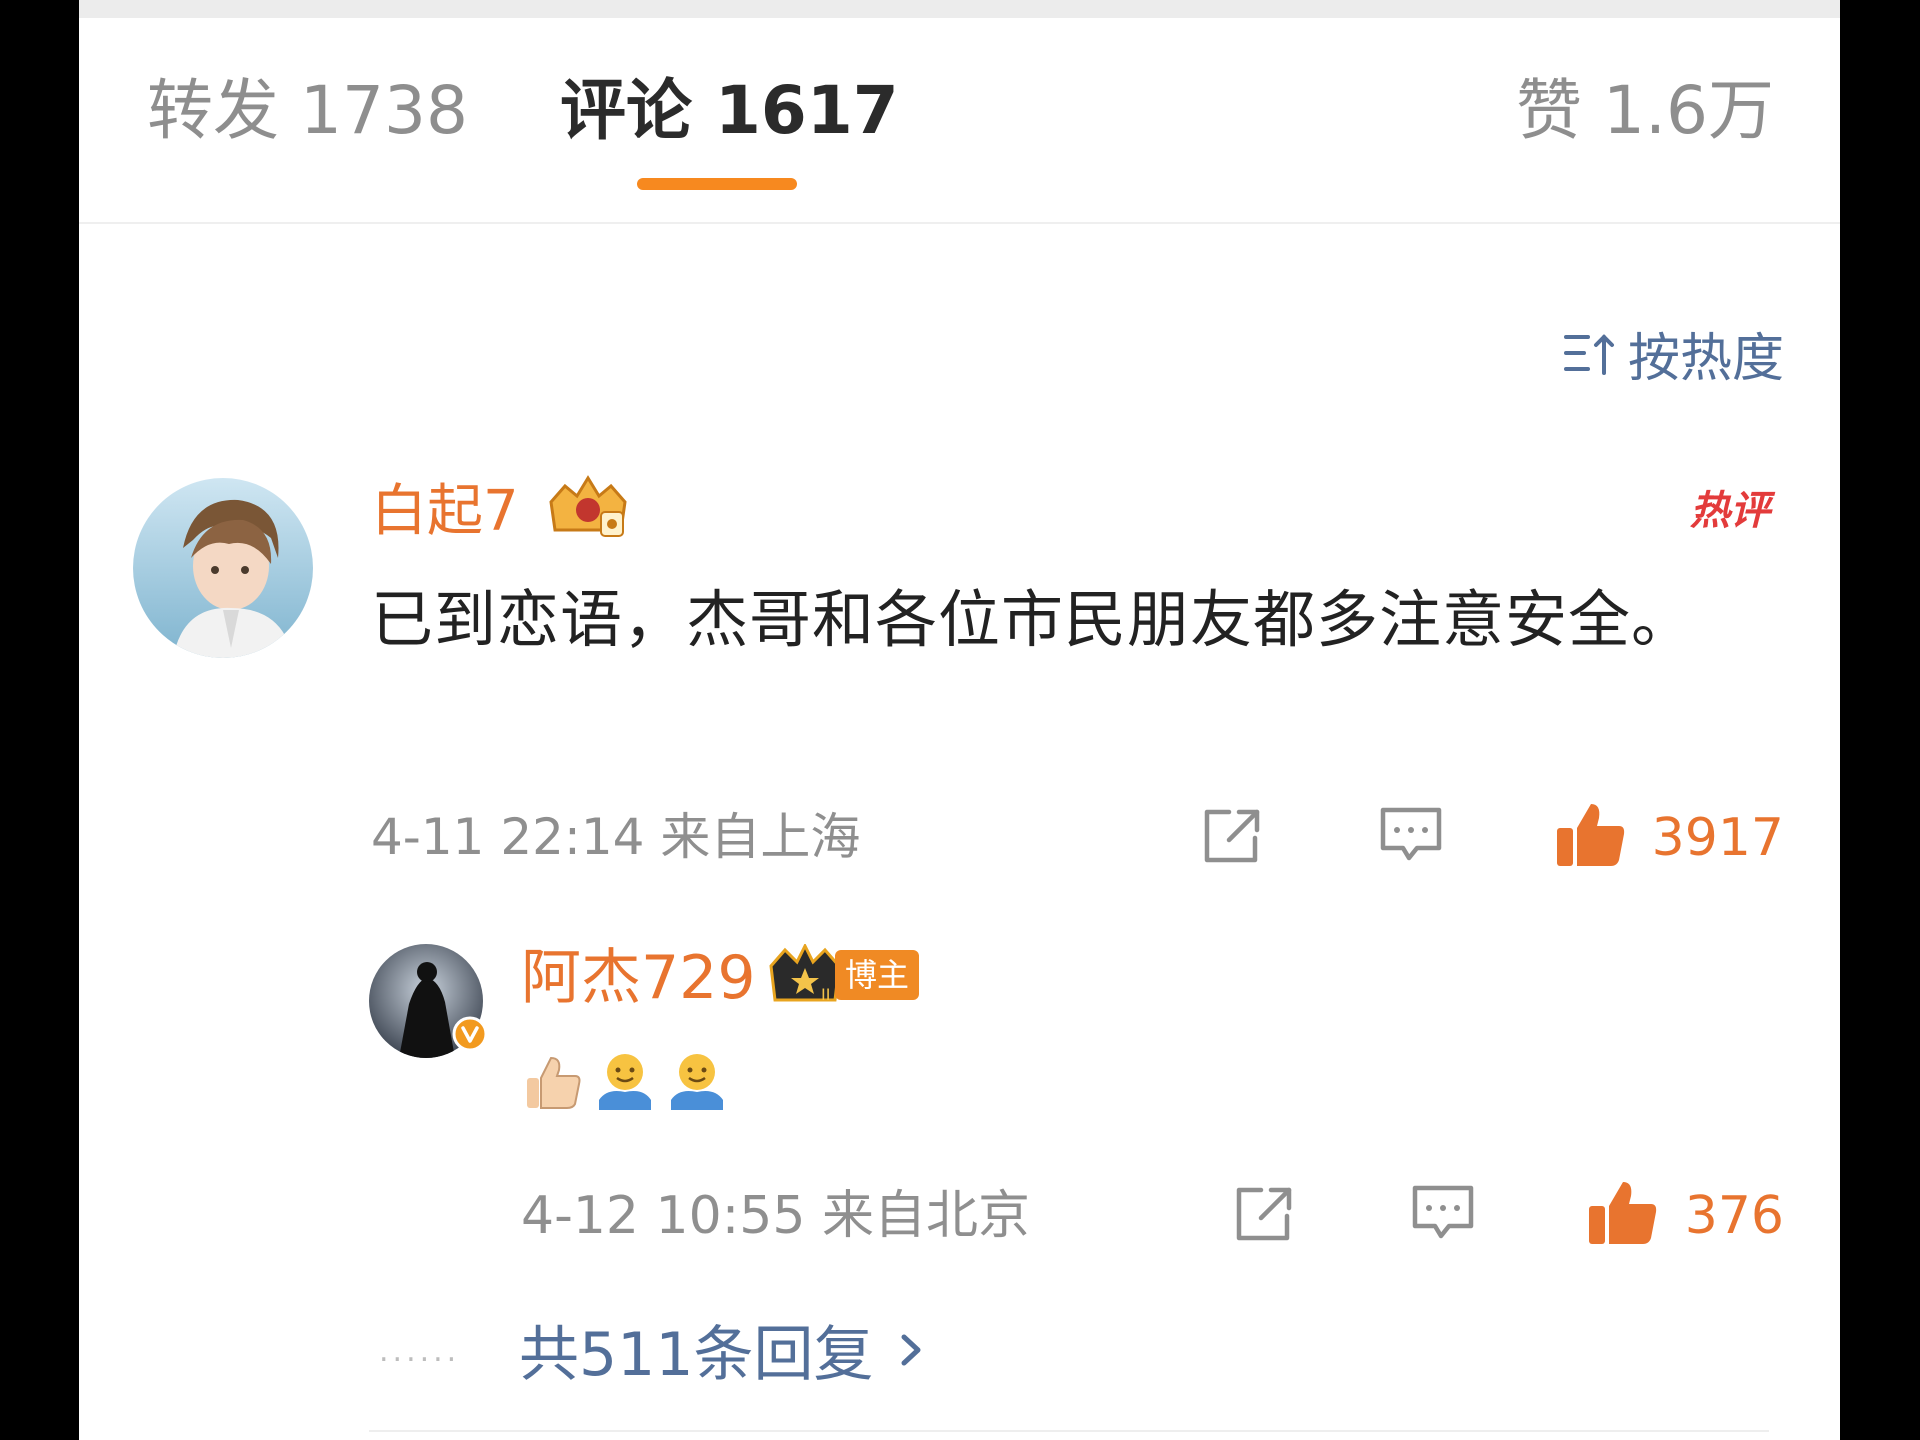  What do you see at coordinates (508, 837) in the screenshot?
I see `comment-time: 4-11 22:14` at bounding box center [508, 837].